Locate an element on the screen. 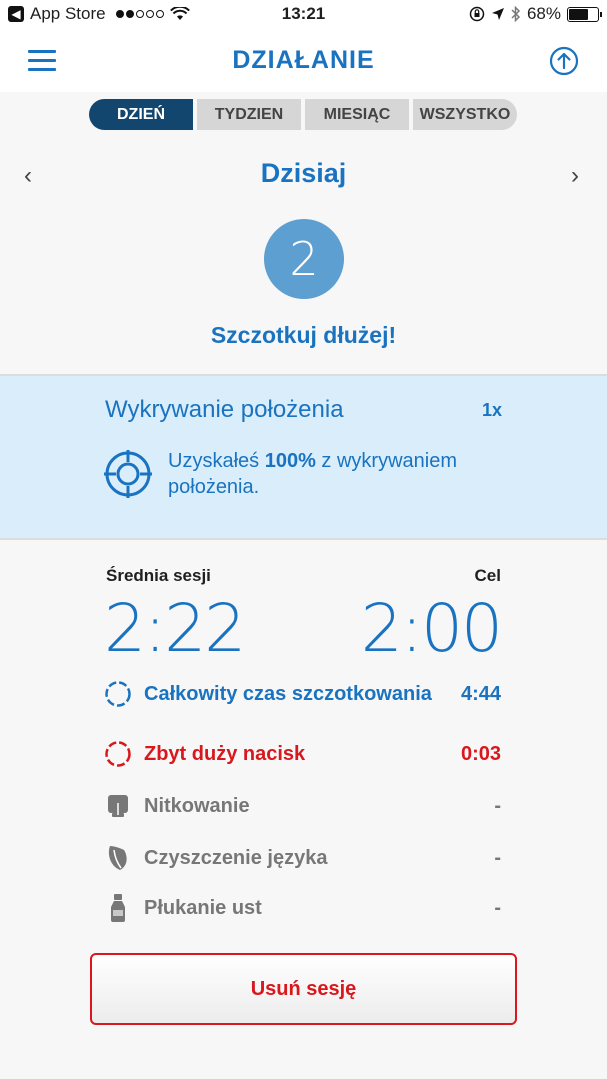 The height and width of the screenshot is (1079, 607). date-selector: ‹ Dzisiaj › is located at coordinates (303, 176).